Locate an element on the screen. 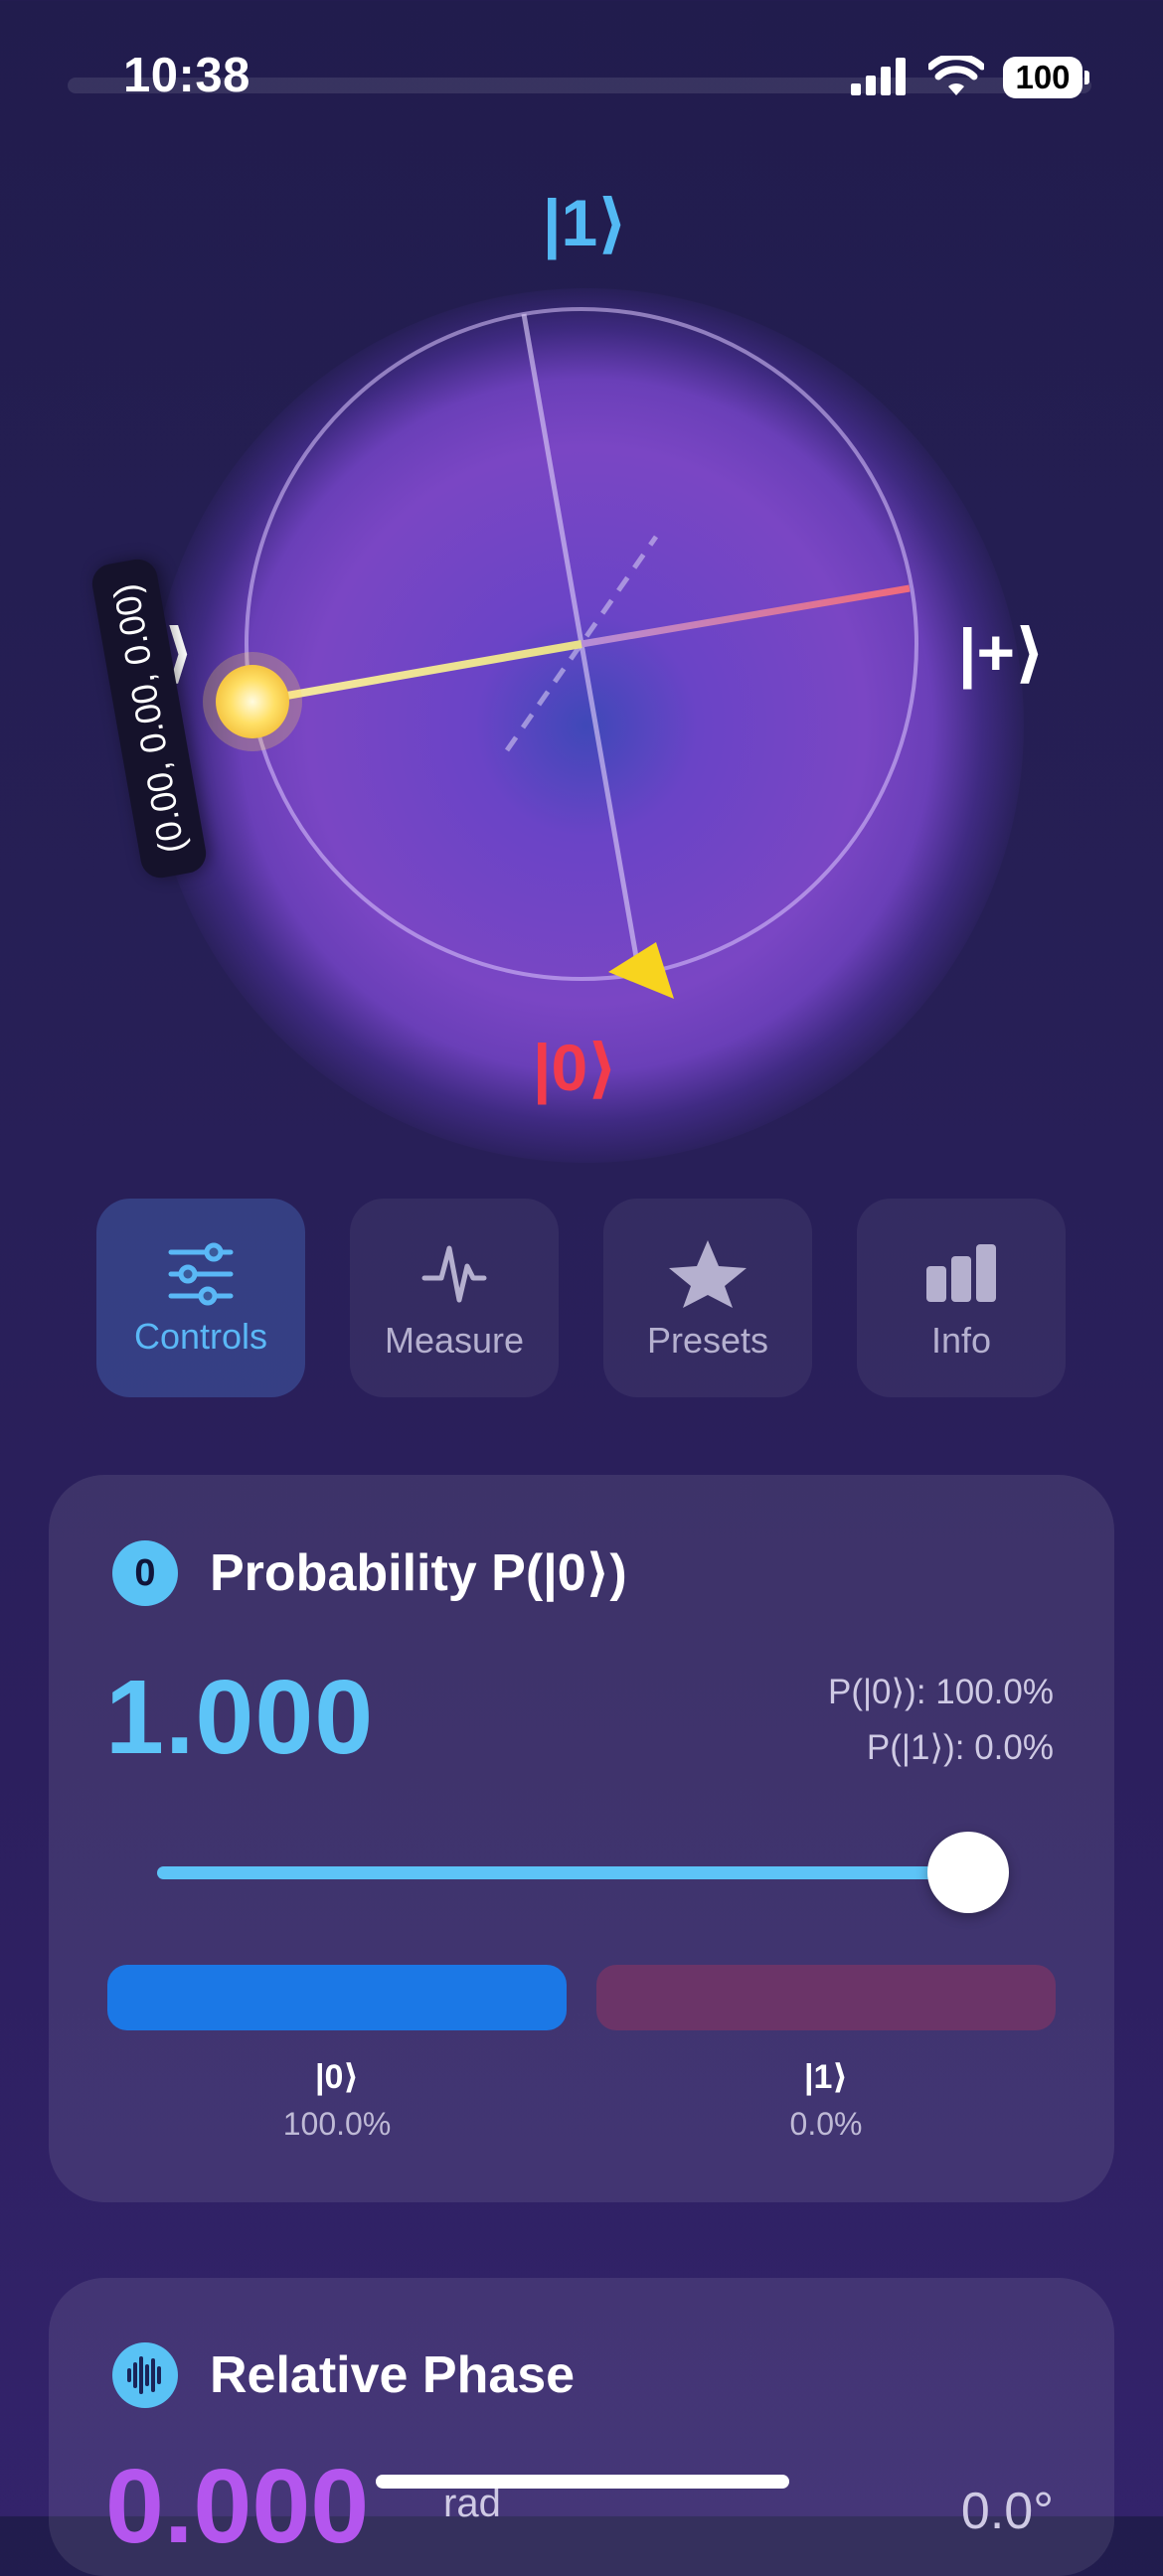 The image size is (1163, 2576). relative-phase-title: Relative Phase is located at coordinates (393, 2375).